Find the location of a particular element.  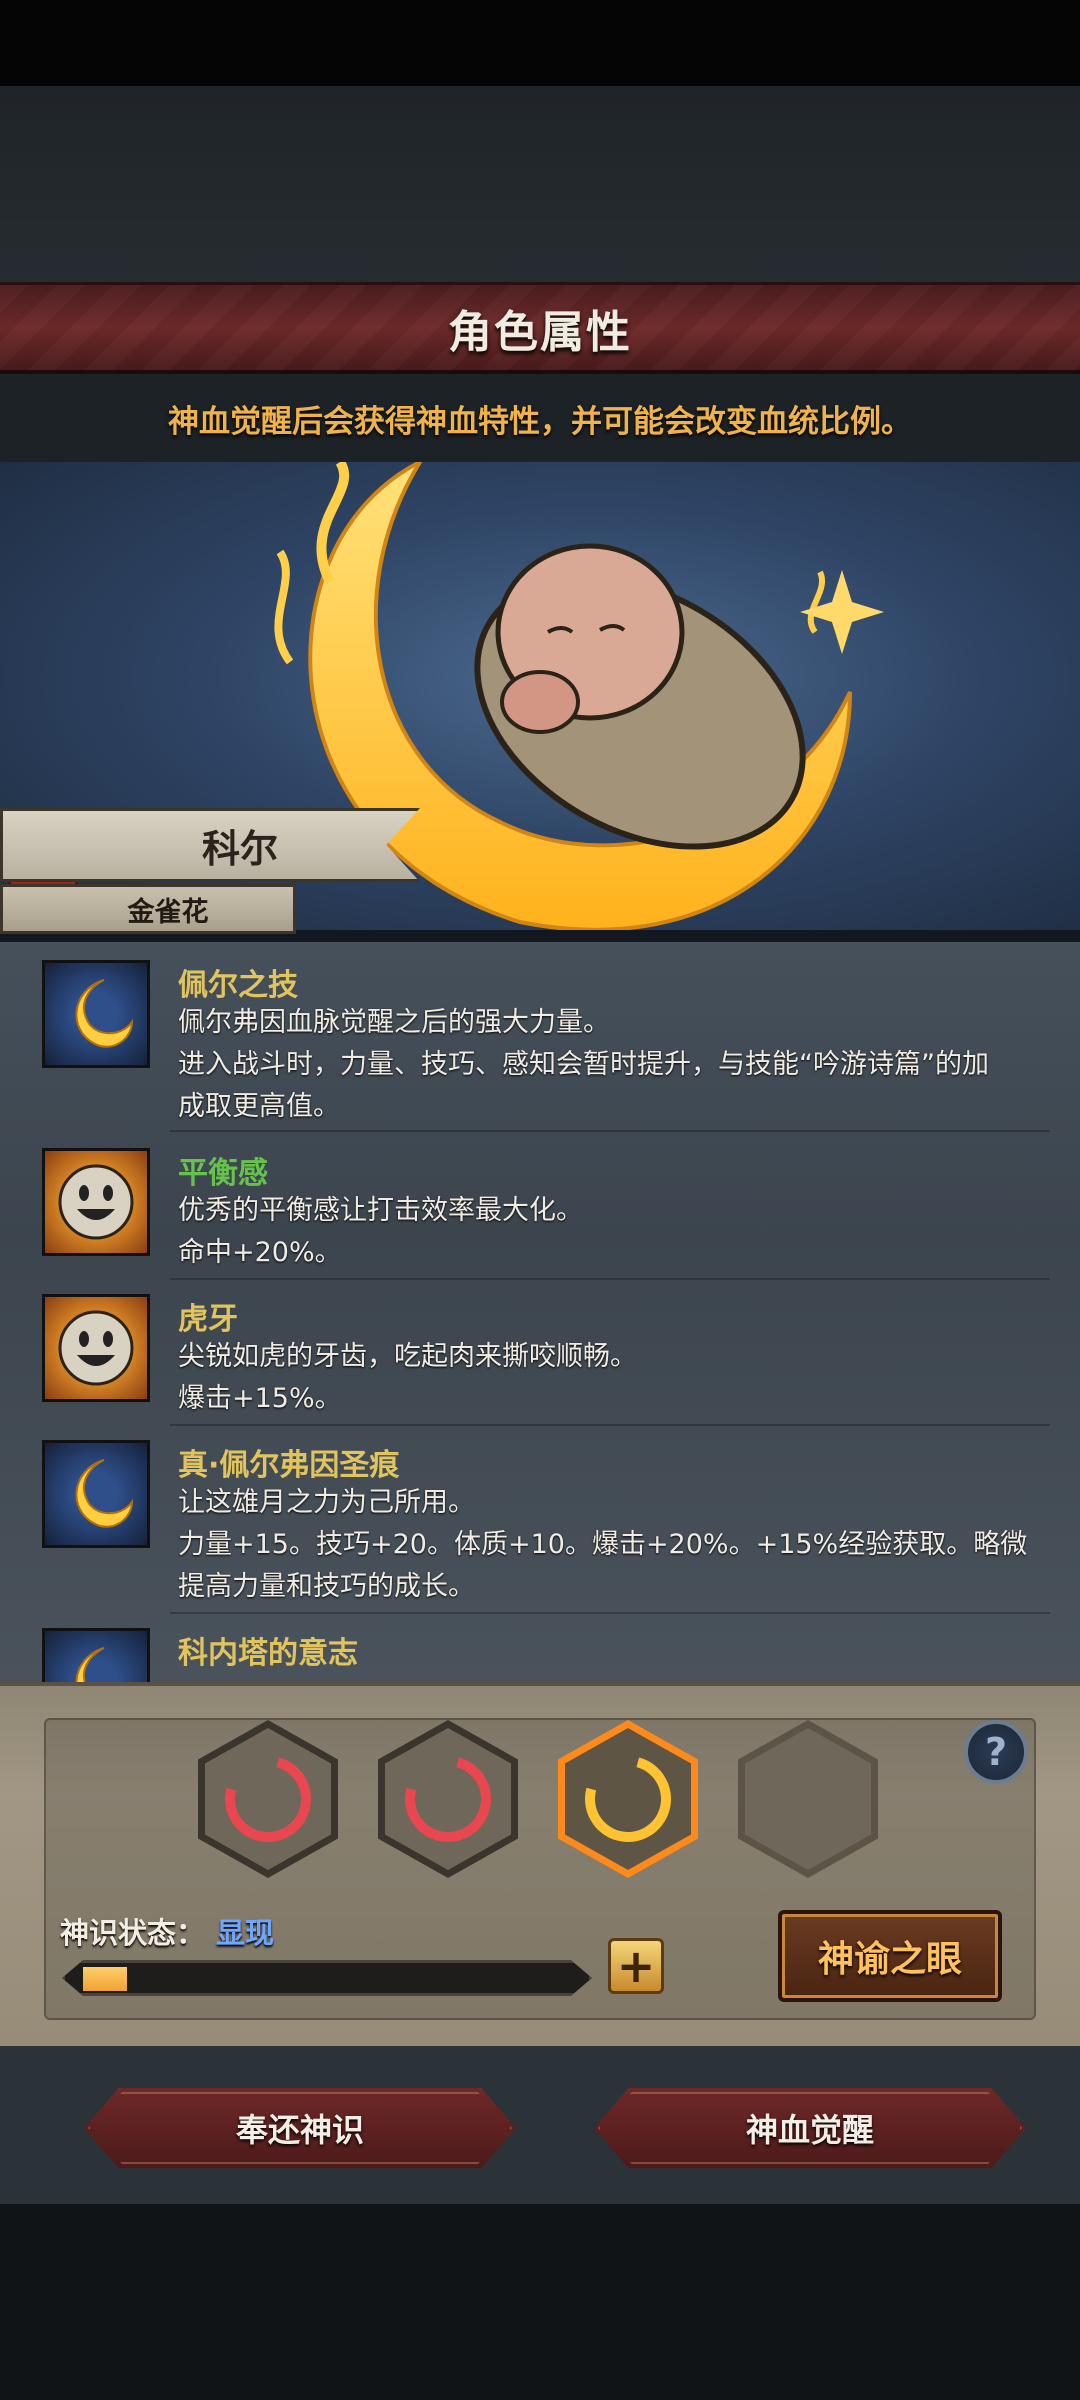

divine-blood-awaken-button: 神血觉醒 is located at coordinates (810, 2128).